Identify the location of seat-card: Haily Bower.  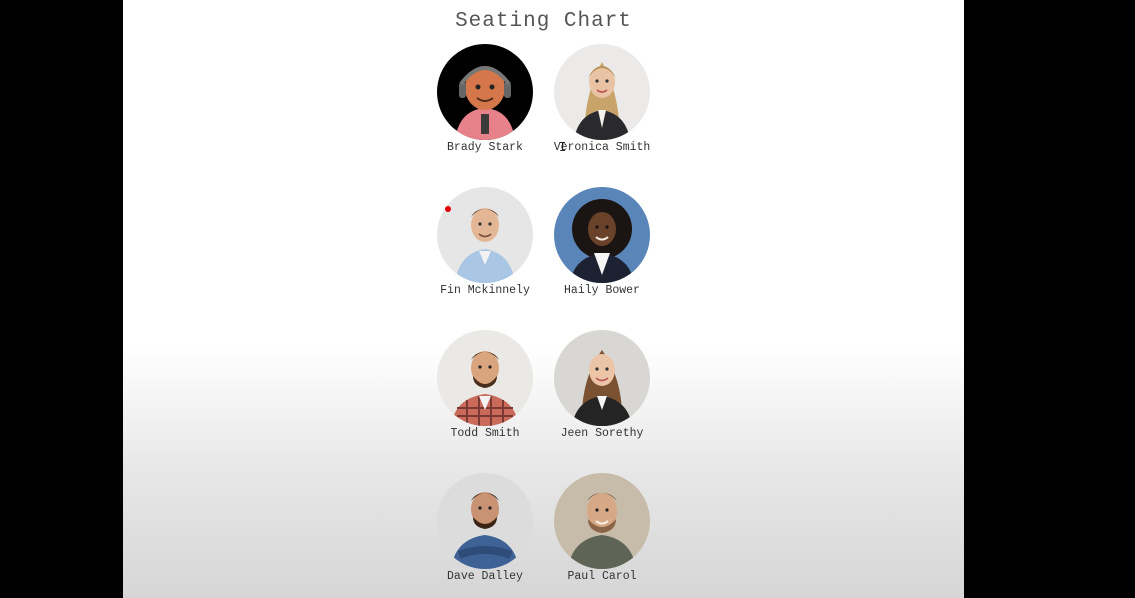
(602, 249).